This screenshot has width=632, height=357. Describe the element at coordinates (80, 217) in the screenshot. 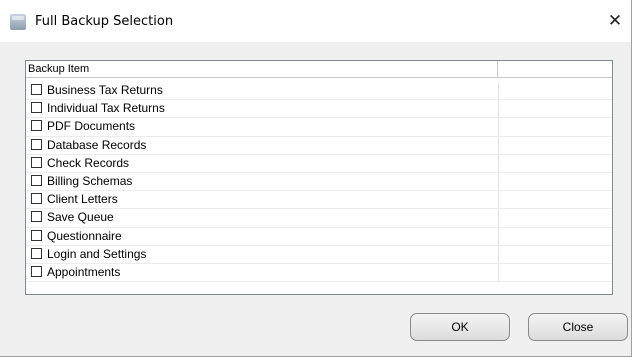

I see `list-item-label: Save Queue` at that location.